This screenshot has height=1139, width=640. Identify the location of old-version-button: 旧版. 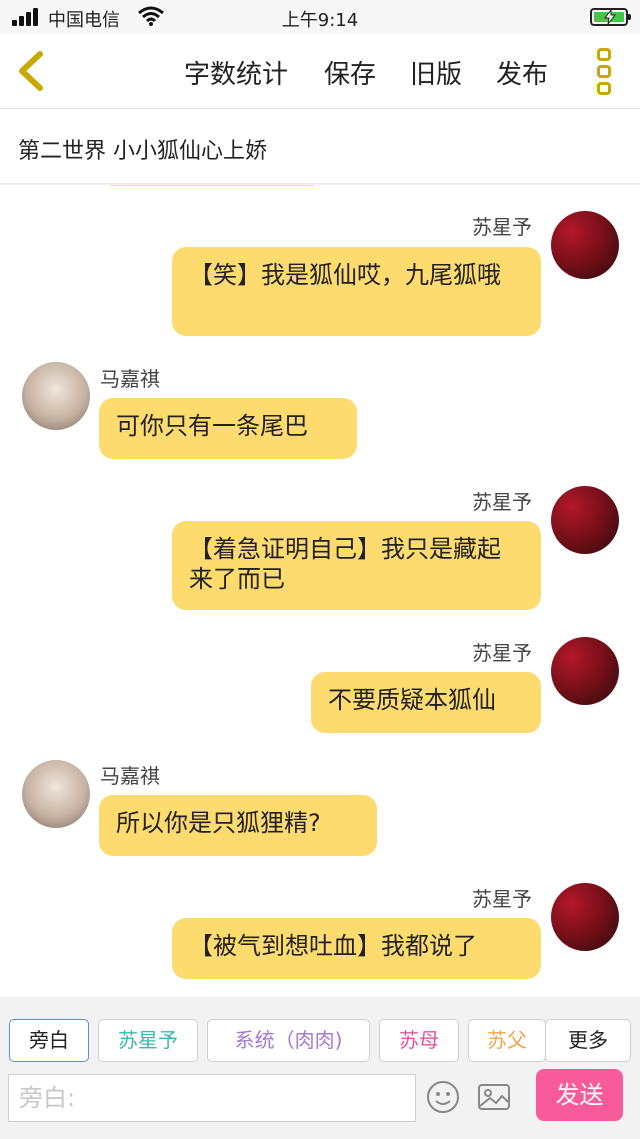
(436, 72).